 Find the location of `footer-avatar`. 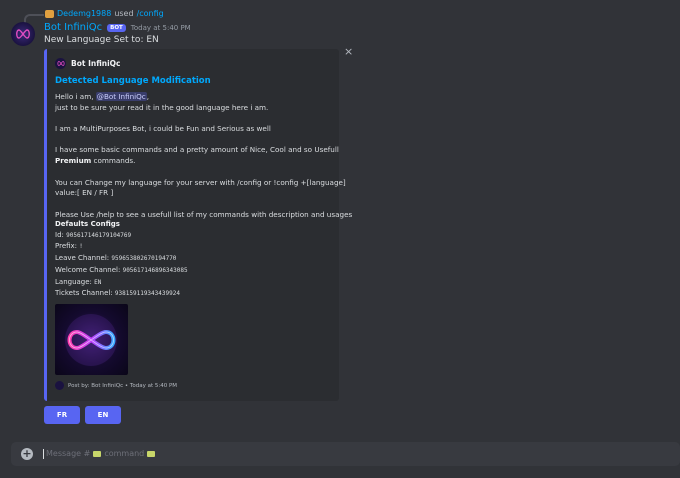

footer-avatar is located at coordinates (59, 385).